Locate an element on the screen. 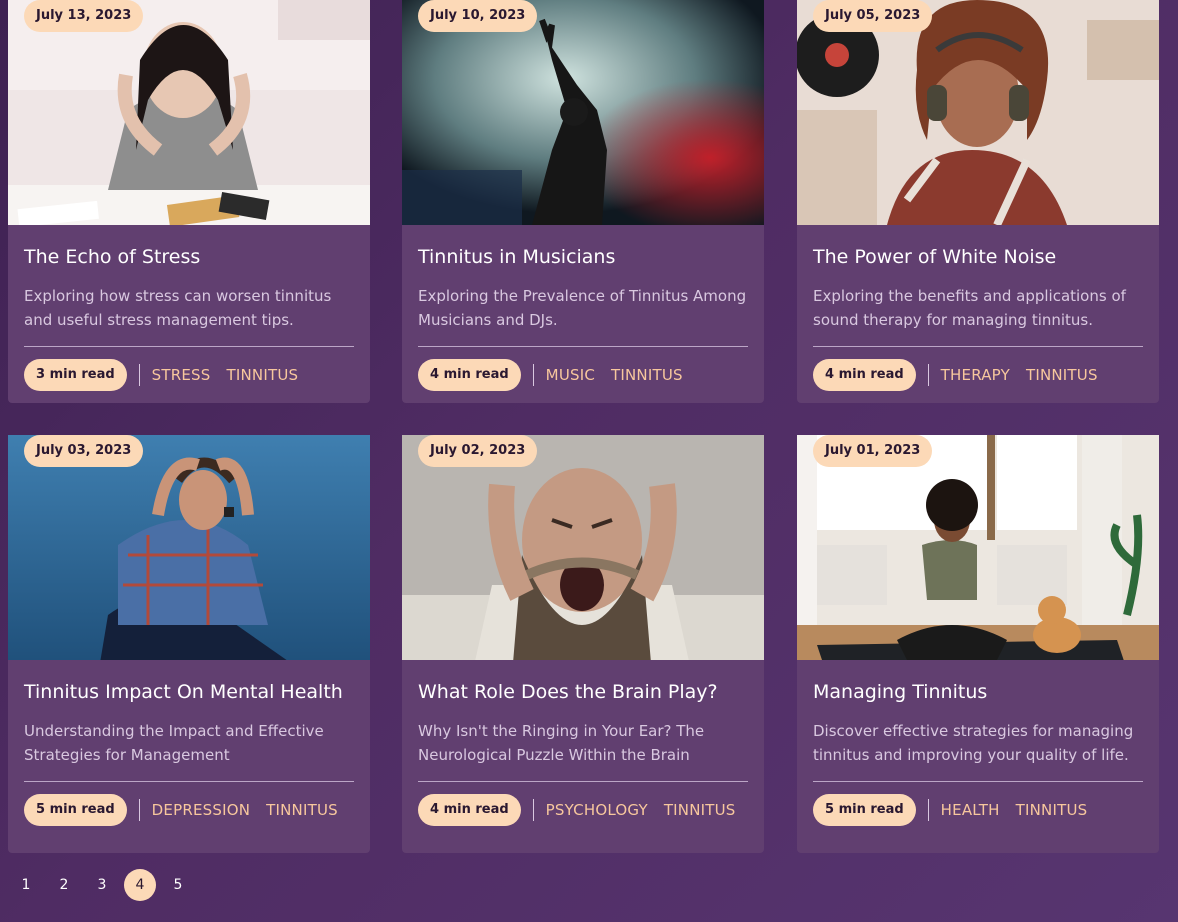 This screenshot has width=1178, height=922. card-title: Tinnitus in Musicians is located at coordinates (583, 257).